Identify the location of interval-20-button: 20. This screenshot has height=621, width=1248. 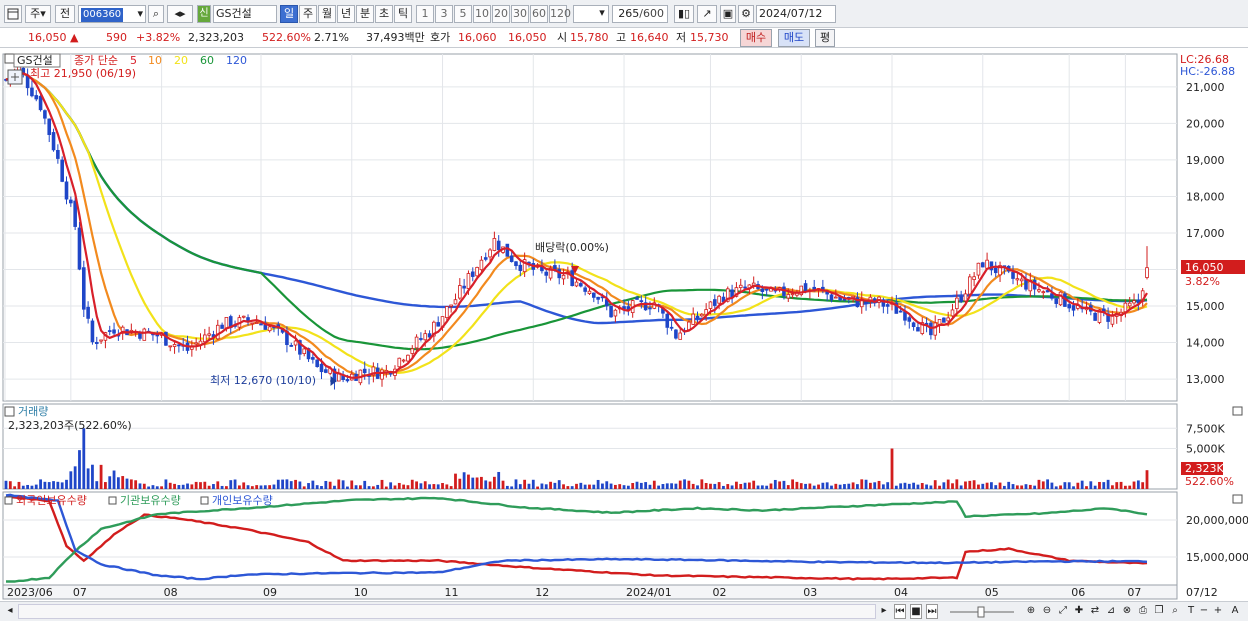
(501, 14).